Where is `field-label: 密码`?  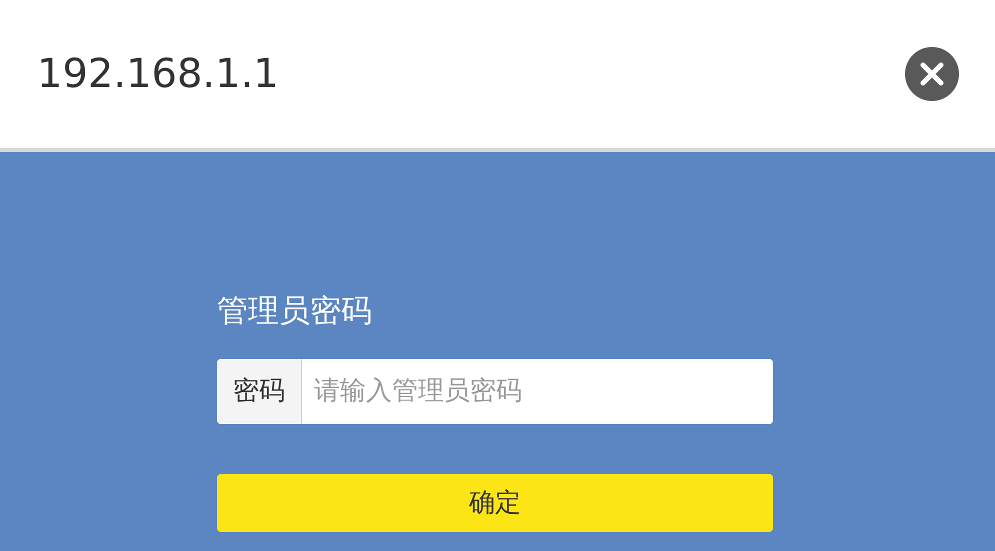
field-label: 密码 is located at coordinates (259, 391).